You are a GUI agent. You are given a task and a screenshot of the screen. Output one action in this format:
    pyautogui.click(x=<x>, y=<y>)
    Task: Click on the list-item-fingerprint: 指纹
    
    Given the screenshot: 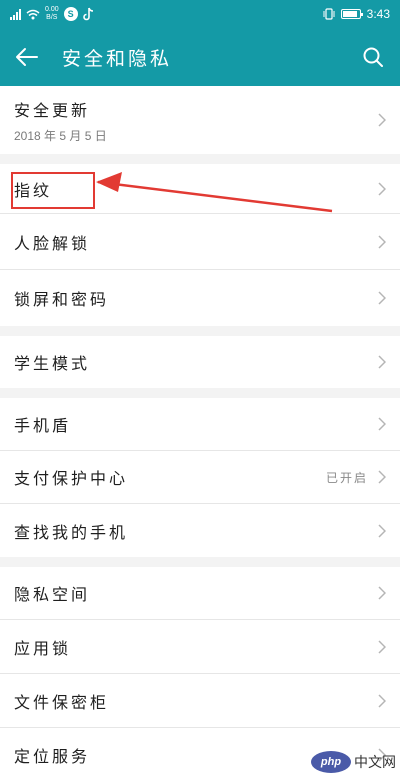 What is the action you would take?
    pyautogui.click(x=200, y=189)
    